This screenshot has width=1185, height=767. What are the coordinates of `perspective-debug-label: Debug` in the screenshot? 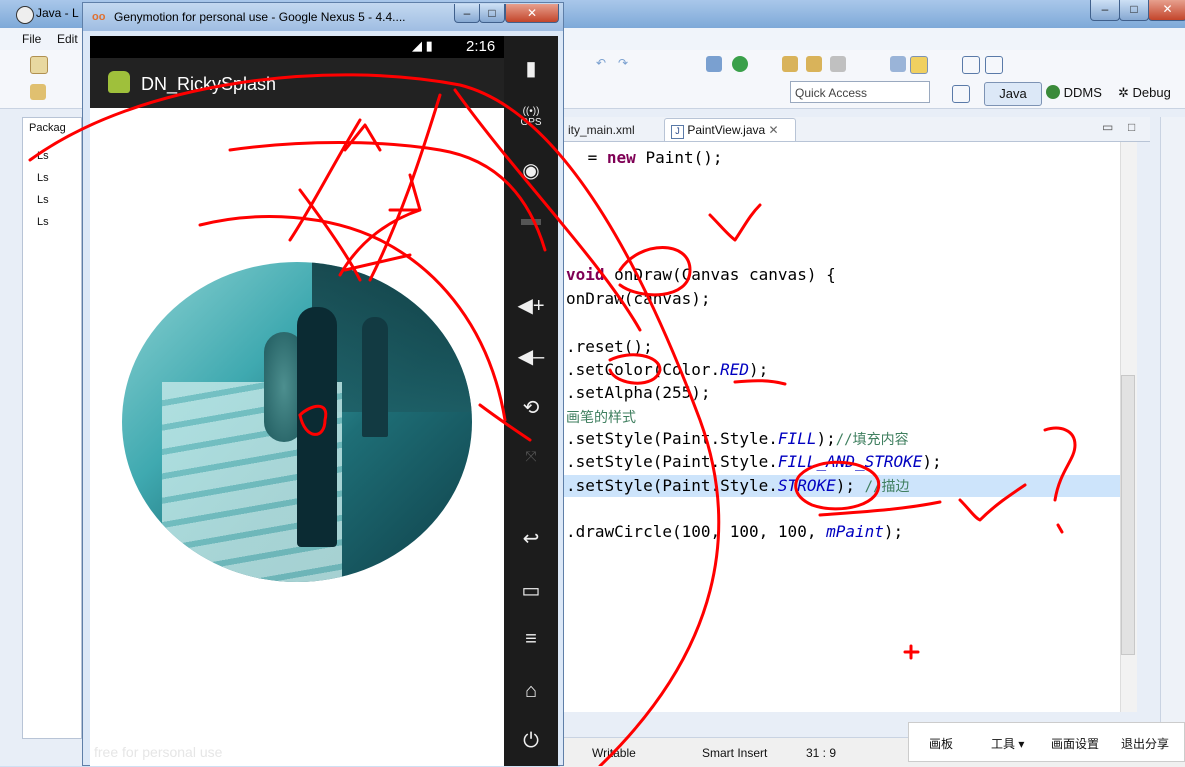 It's located at (1151, 92).